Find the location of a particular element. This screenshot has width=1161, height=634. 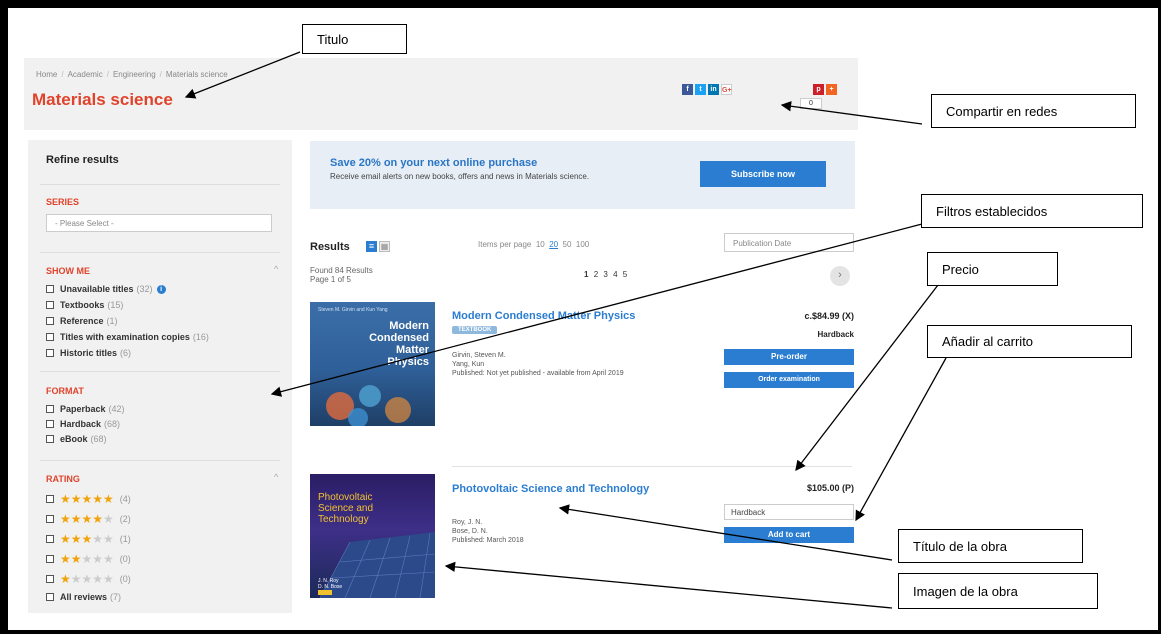

annotation-precio: Precio is located at coordinates (992, 269).